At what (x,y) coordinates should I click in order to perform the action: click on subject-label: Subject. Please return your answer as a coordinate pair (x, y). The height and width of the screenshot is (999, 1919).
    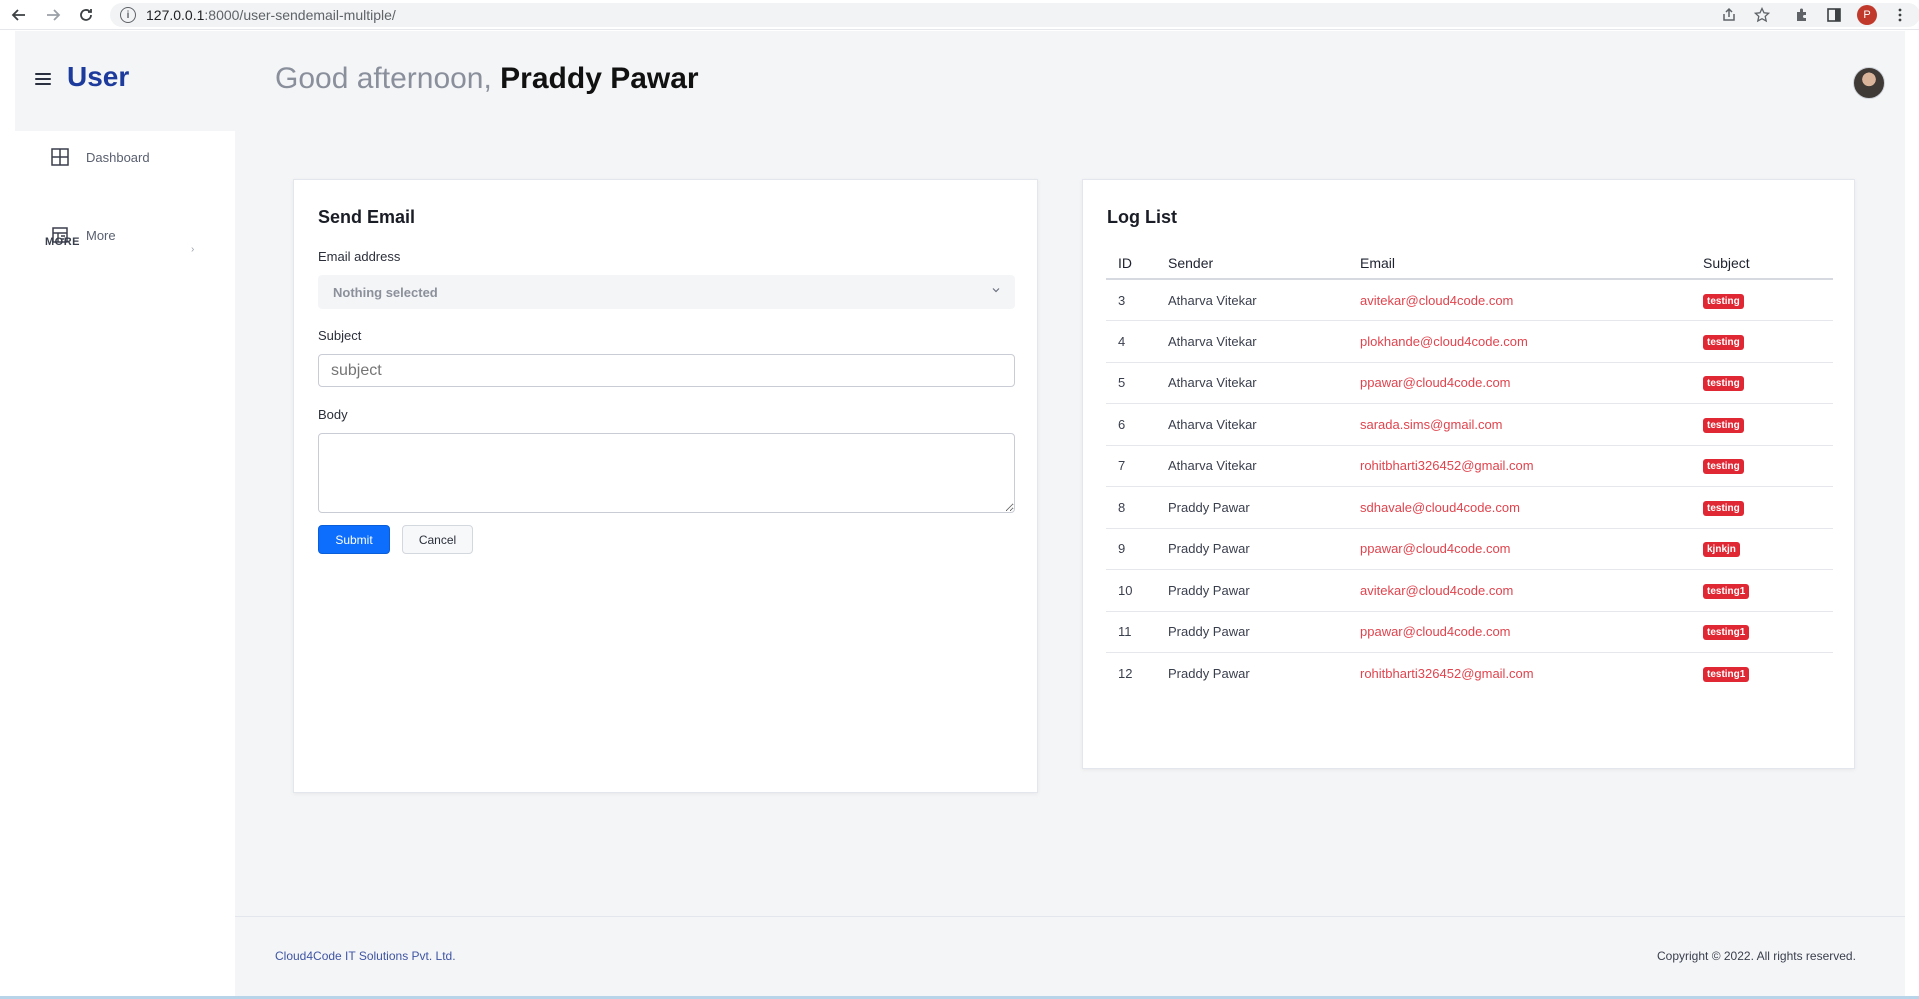
    Looking at the image, I should click on (340, 335).